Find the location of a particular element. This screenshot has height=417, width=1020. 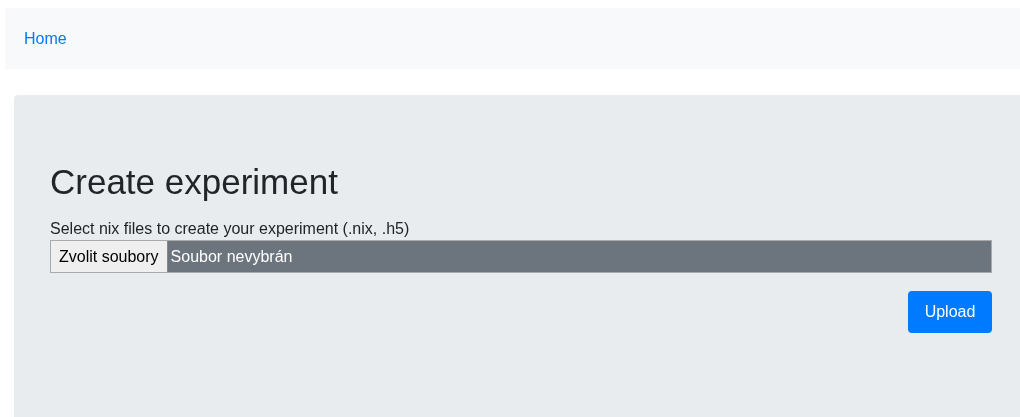

field-label: Select nix files to create your experiment (.nix, .h5) is located at coordinates (230, 229).